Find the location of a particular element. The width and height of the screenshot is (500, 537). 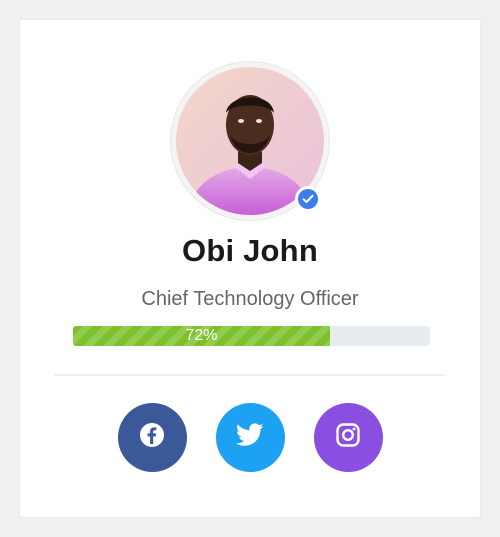

facebook-button is located at coordinates (152, 437).